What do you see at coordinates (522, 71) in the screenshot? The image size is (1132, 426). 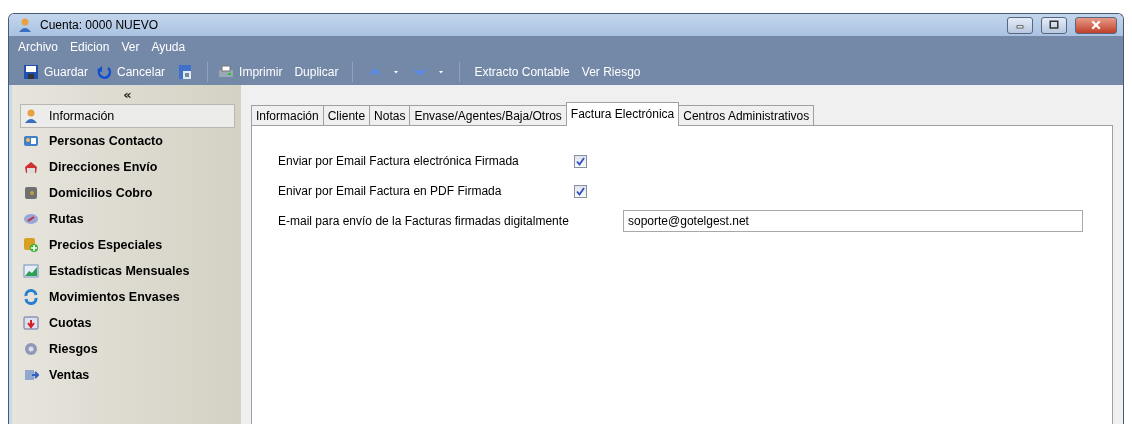 I see `toolbar-button: Extracto Contable` at bounding box center [522, 71].